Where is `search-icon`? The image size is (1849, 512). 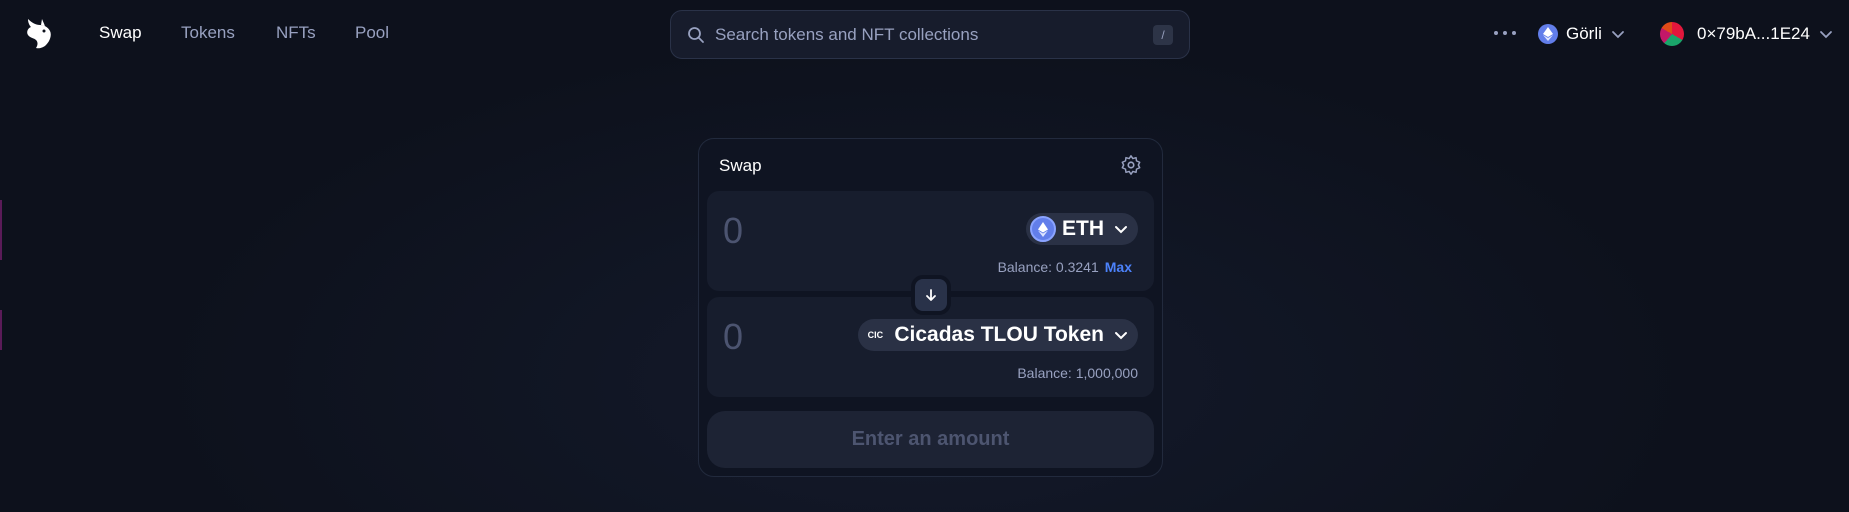 search-icon is located at coordinates (696, 35).